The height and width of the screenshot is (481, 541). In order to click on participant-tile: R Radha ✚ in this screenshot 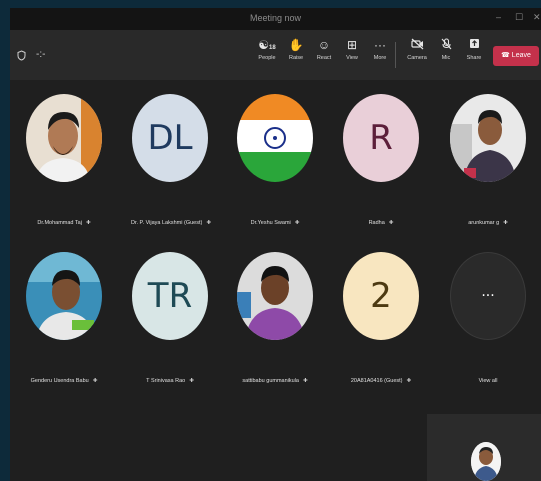, I will do `click(381, 160)`.